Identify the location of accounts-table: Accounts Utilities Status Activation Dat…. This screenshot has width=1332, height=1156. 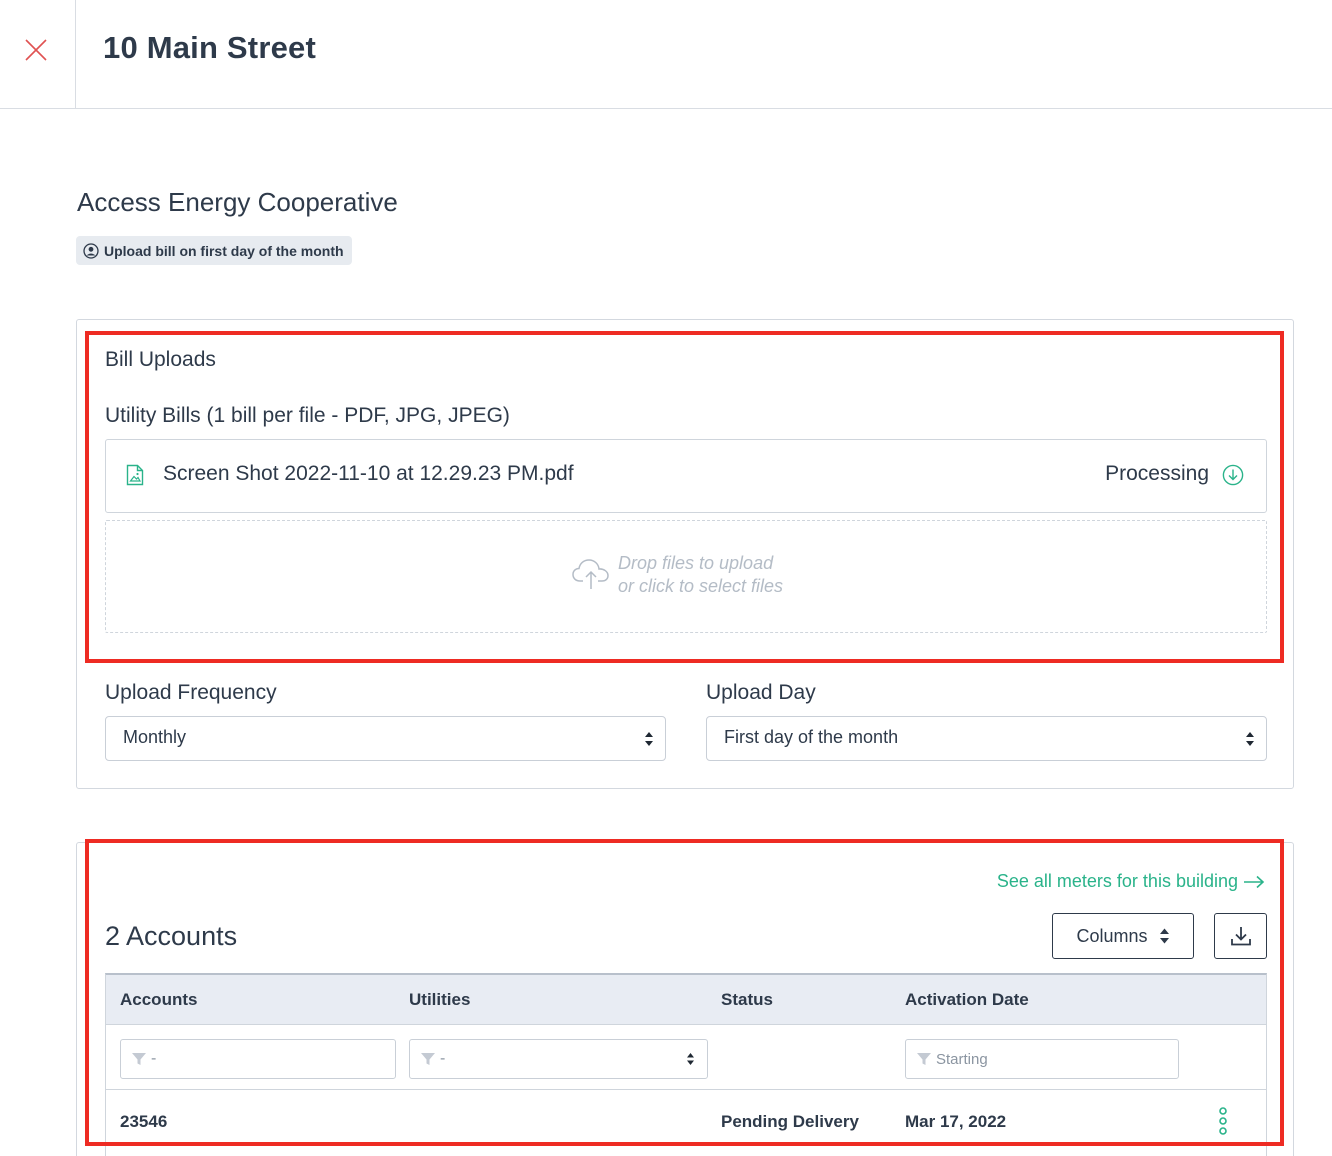
(686, 1064).